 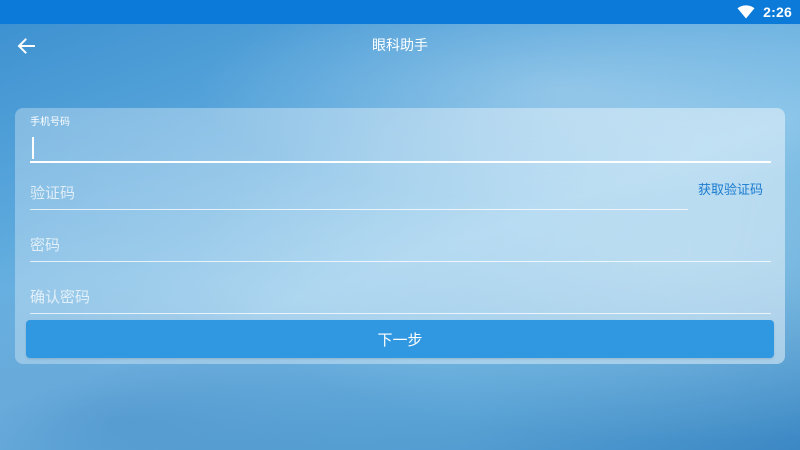 What do you see at coordinates (359, 209) in the screenshot?
I see `verification-code-underline` at bounding box center [359, 209].